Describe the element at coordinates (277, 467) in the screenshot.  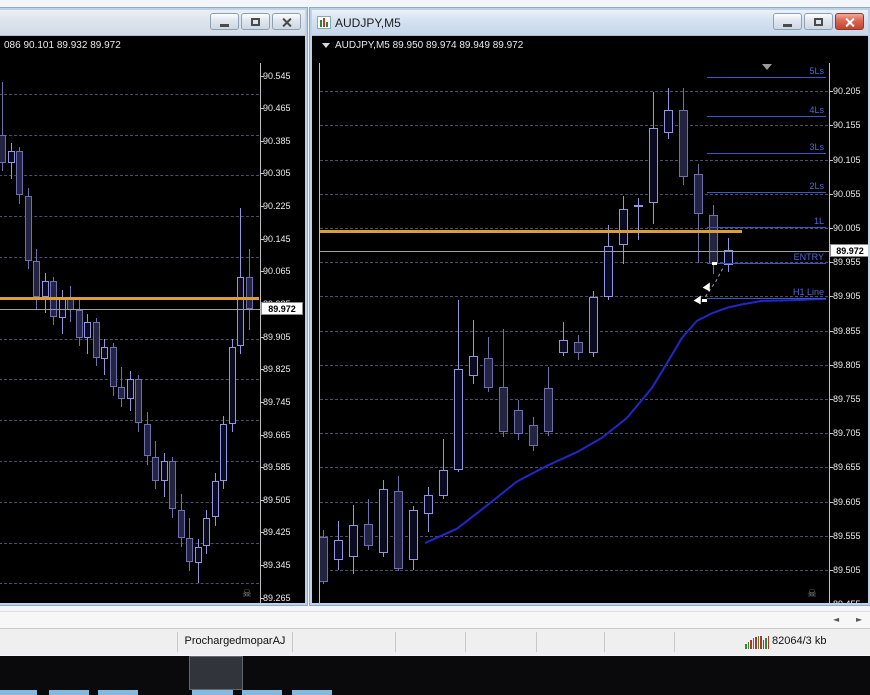
I see `price-axis-label: 89.585` at that location.